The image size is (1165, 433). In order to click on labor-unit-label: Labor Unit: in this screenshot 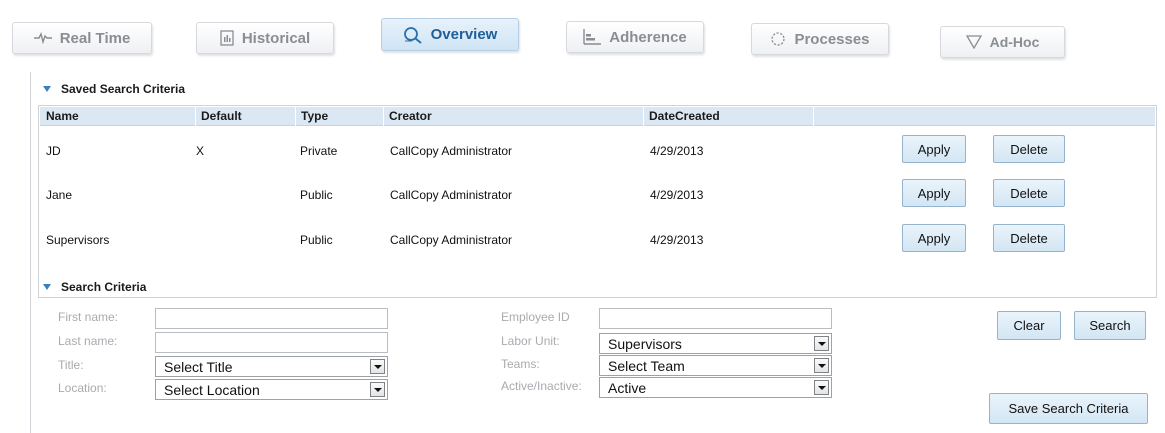, I will do `click(530, 341)`.